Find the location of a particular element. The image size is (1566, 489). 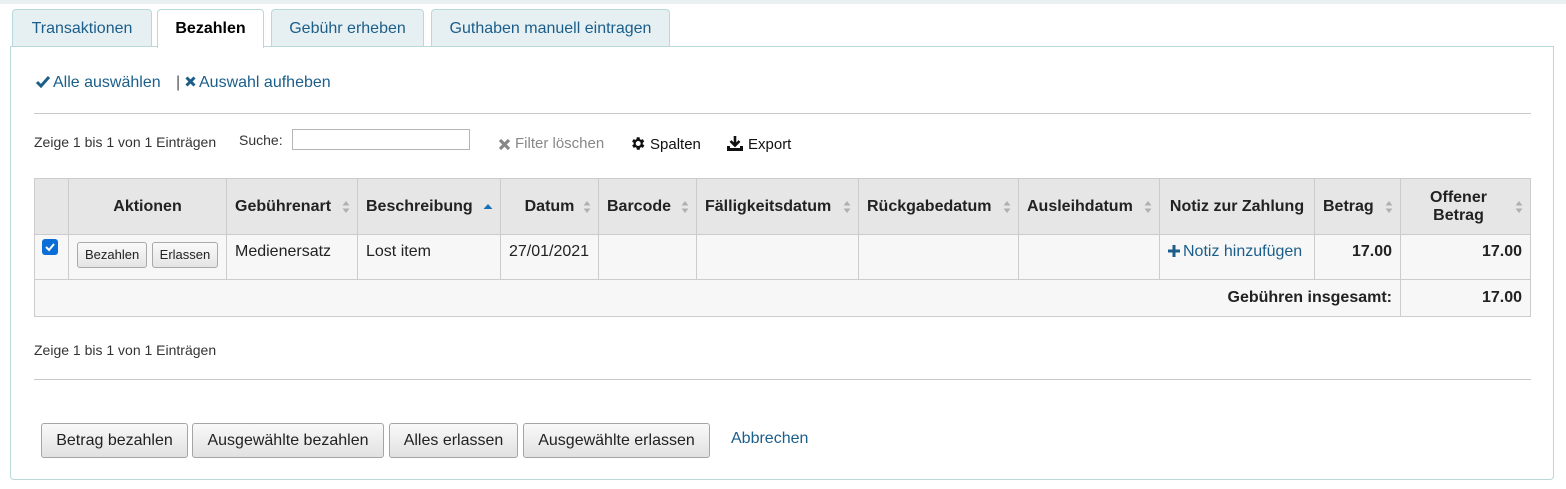

search-input is located at coordinates (381, 139).